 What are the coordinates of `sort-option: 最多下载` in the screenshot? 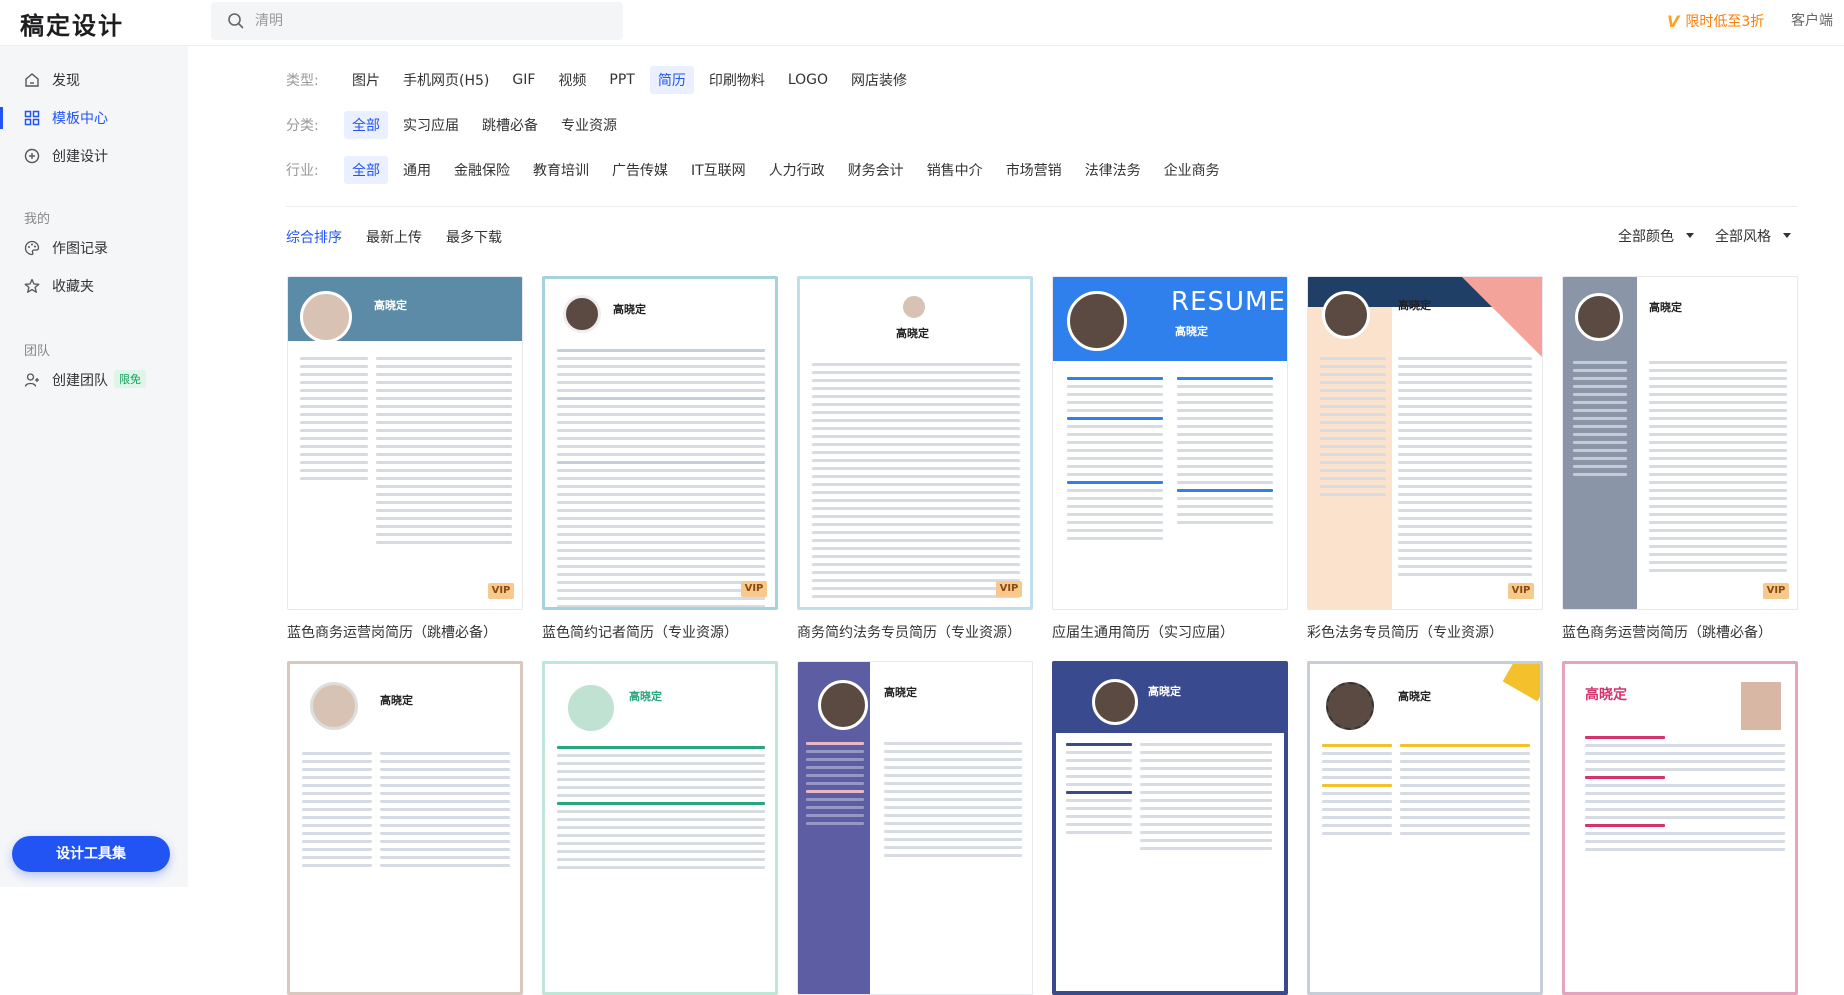 It's located at (474, 237).